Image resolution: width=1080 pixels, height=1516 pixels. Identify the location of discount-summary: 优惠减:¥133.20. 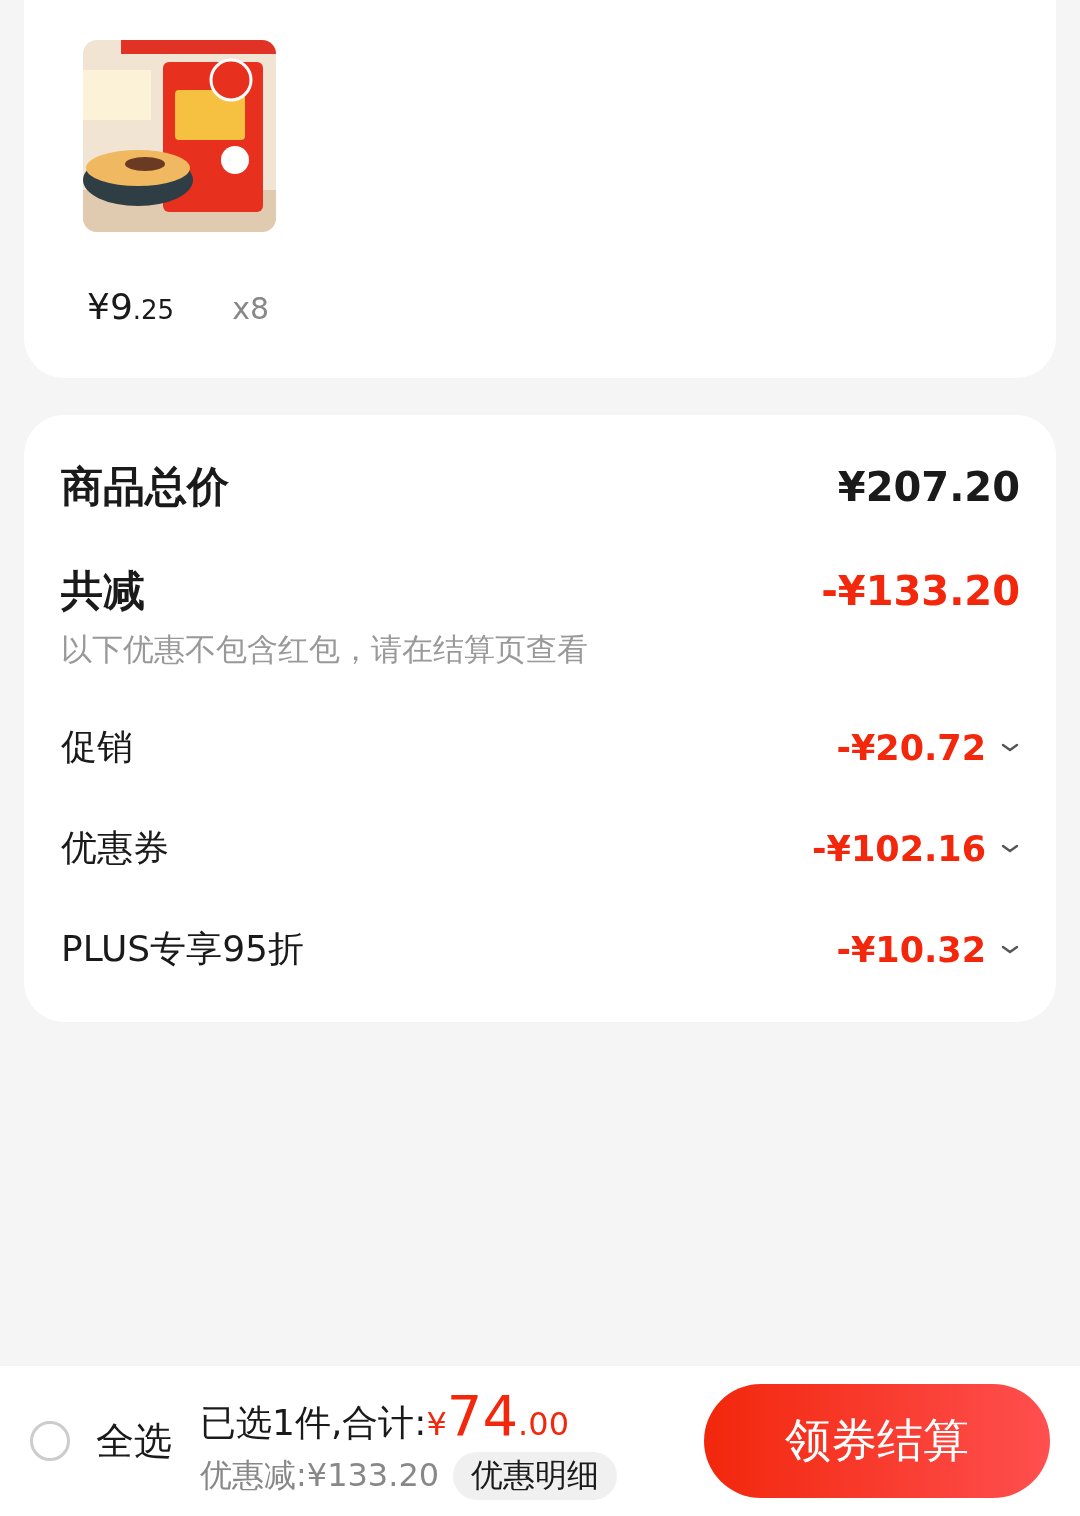
(320, 1475).